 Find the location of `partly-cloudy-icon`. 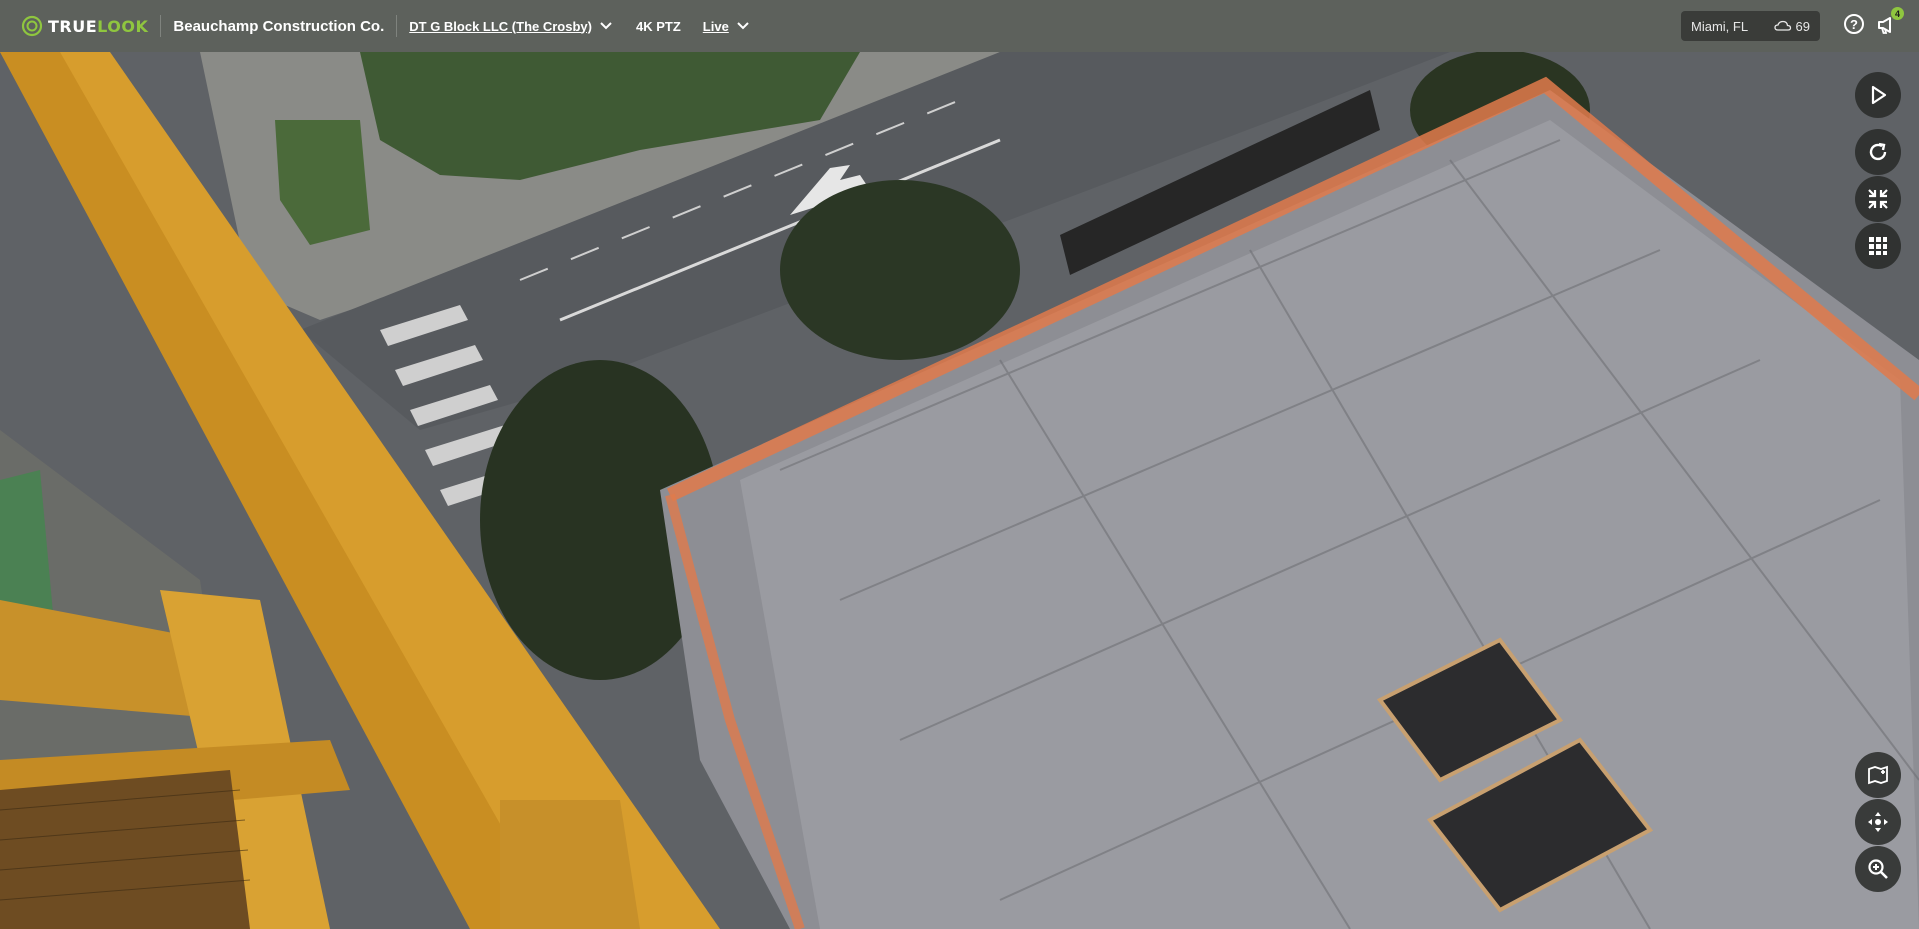

partly-cloudy-icon is located at coordinates (1782, 25).